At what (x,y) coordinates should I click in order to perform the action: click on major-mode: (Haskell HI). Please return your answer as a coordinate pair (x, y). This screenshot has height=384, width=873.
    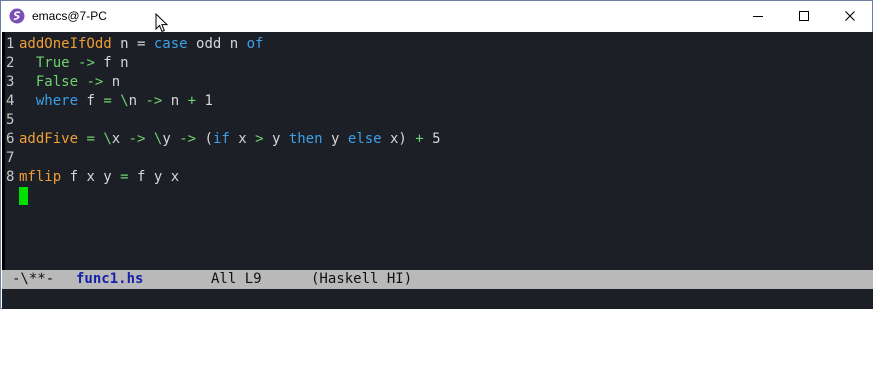
    Looking at the image, I should click on (361, 279).